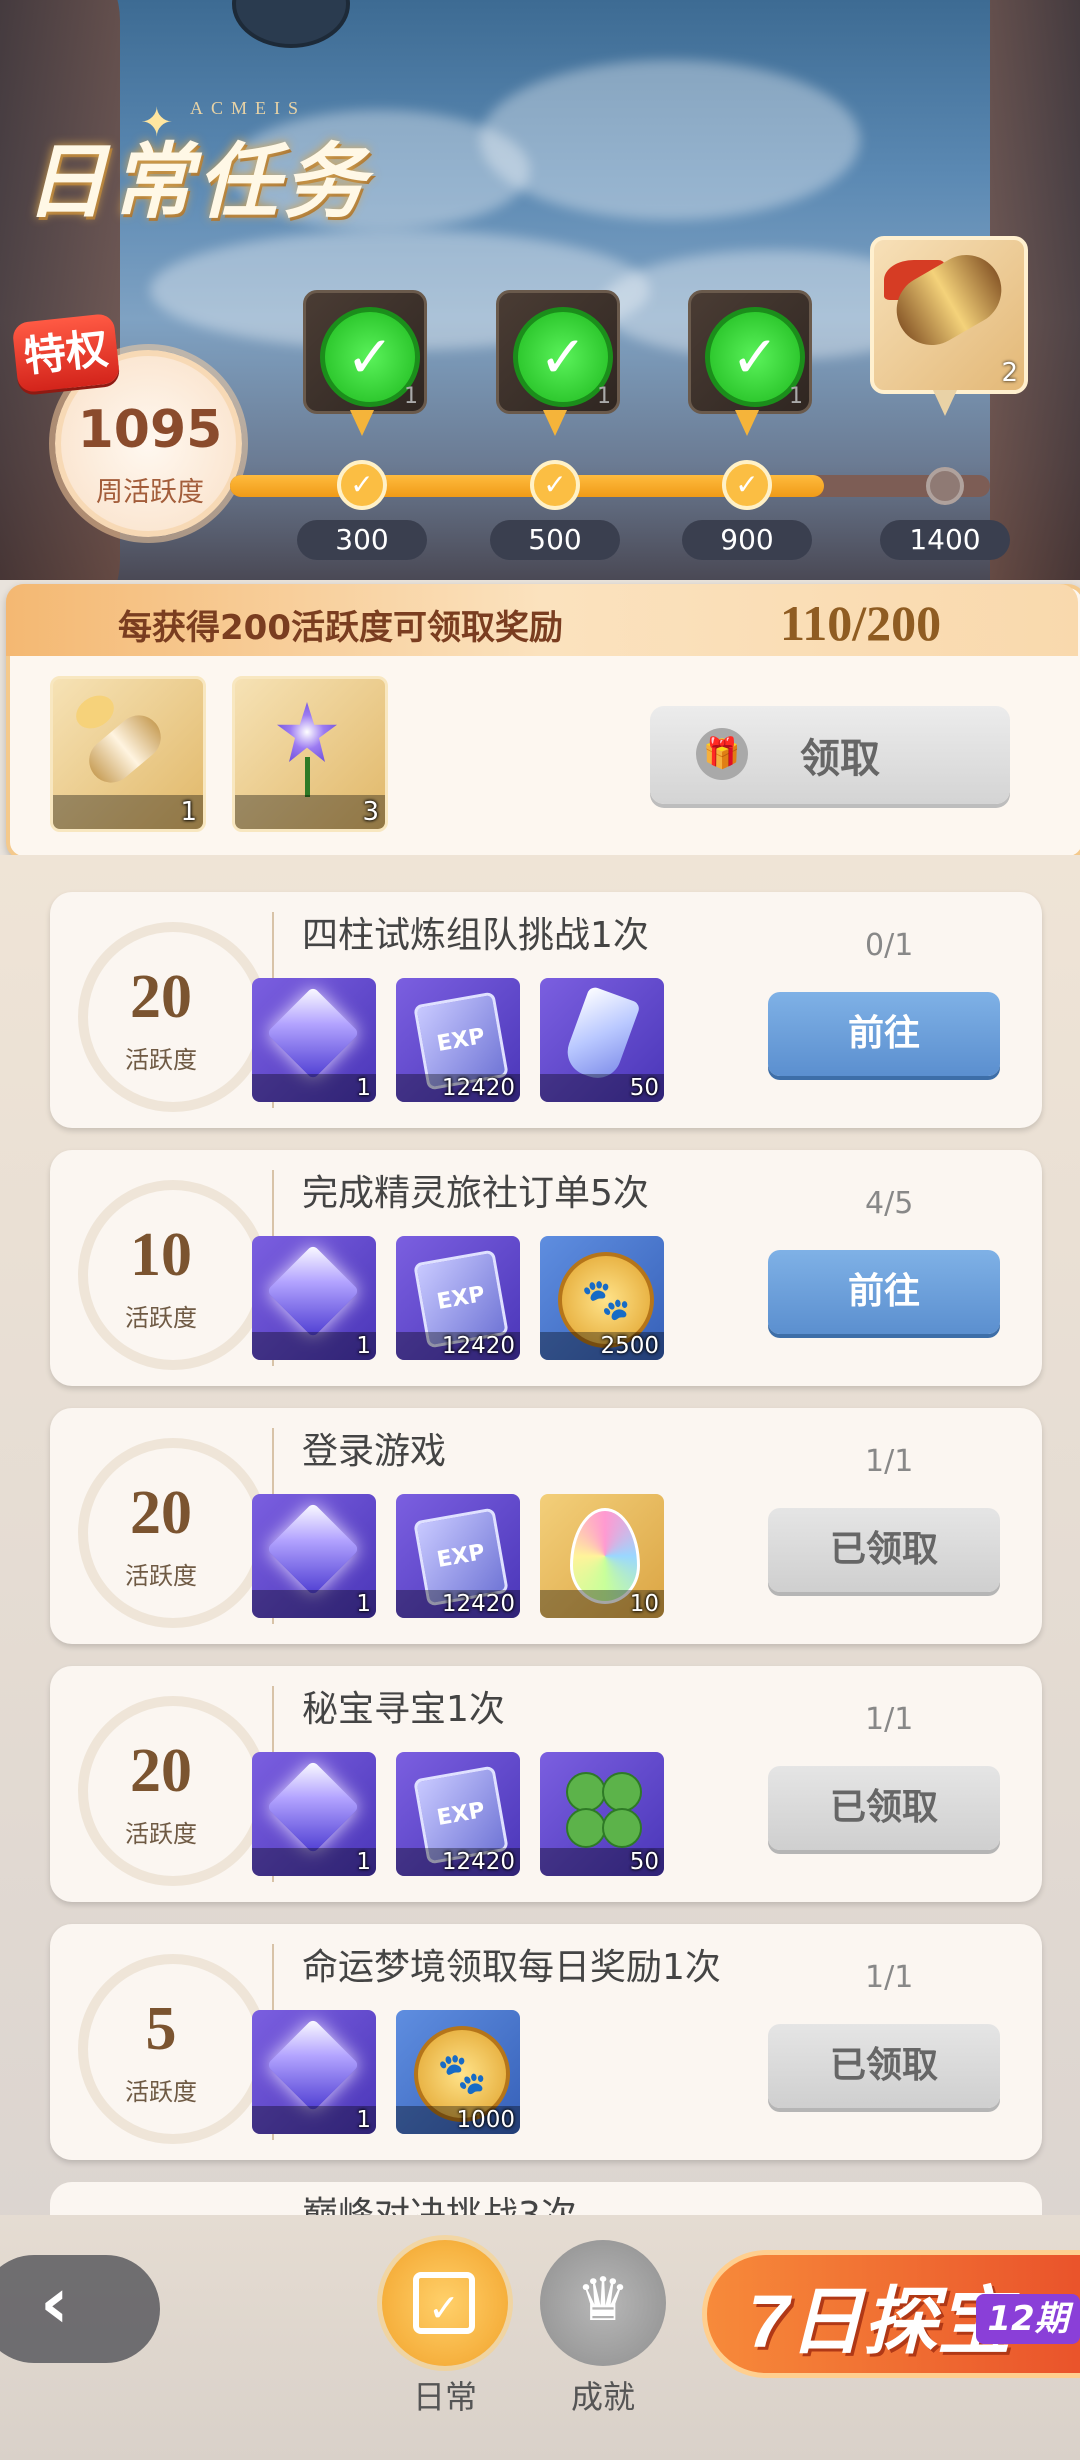  Describe the element at coordinates (374, 1451) in the screenshot. I see `task-name: 登录游戏` at that location.